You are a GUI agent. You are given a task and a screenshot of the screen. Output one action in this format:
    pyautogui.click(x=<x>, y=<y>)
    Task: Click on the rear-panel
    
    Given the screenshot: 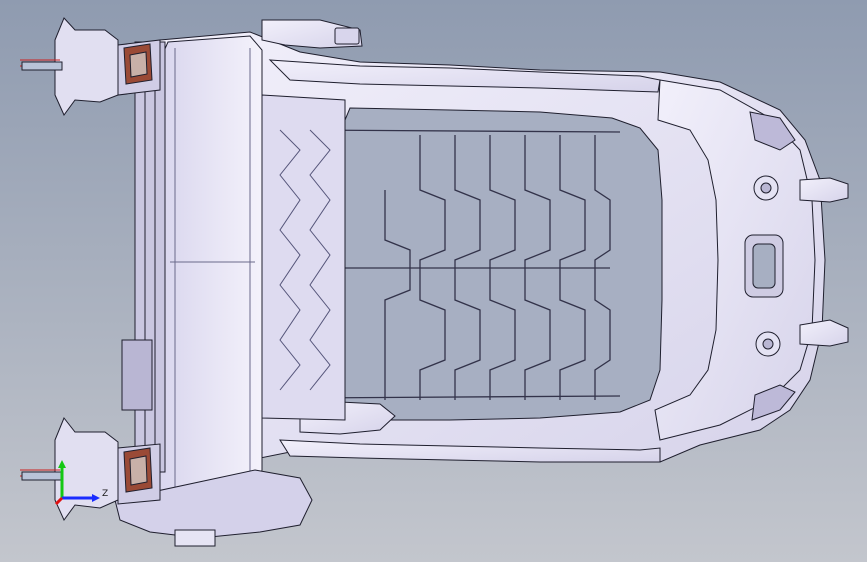 What is the action you would take?
    pyautogui.click(x=303, y=257)
    